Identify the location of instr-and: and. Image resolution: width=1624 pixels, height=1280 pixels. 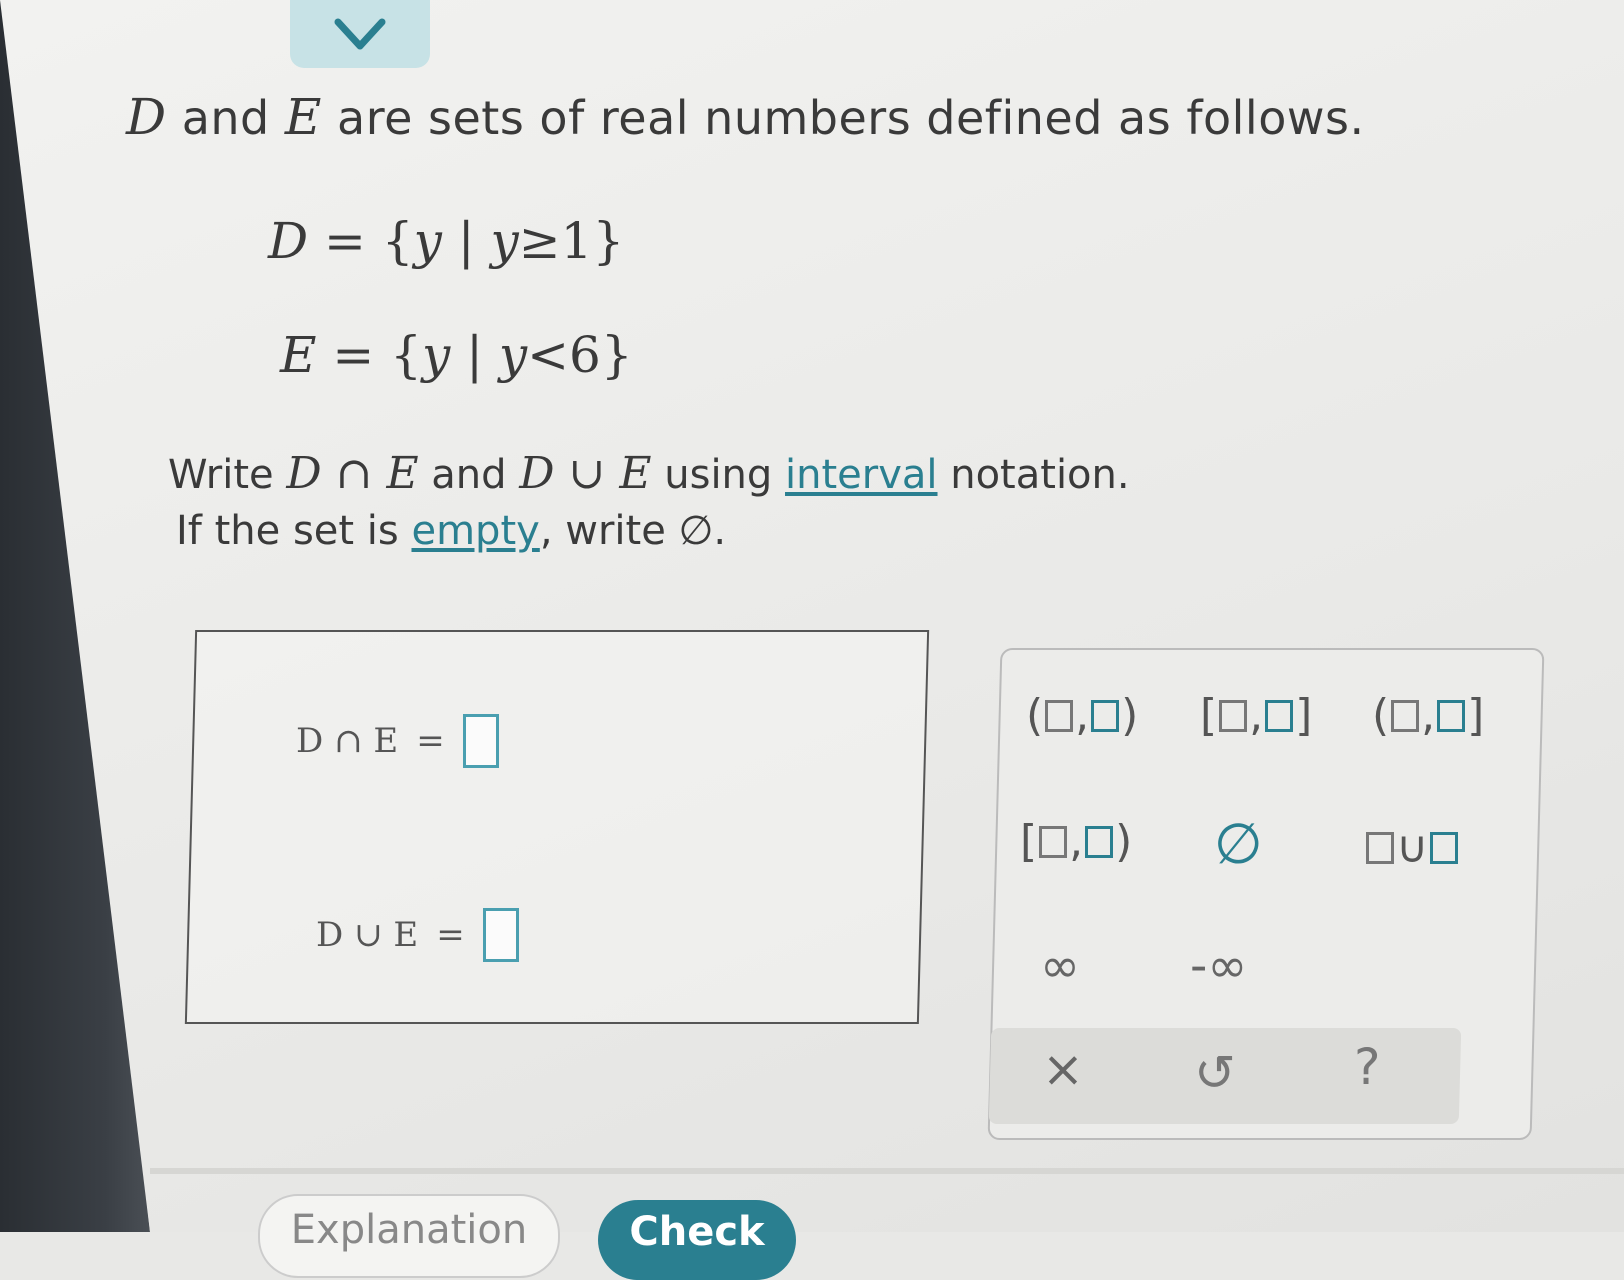
(469, 475).